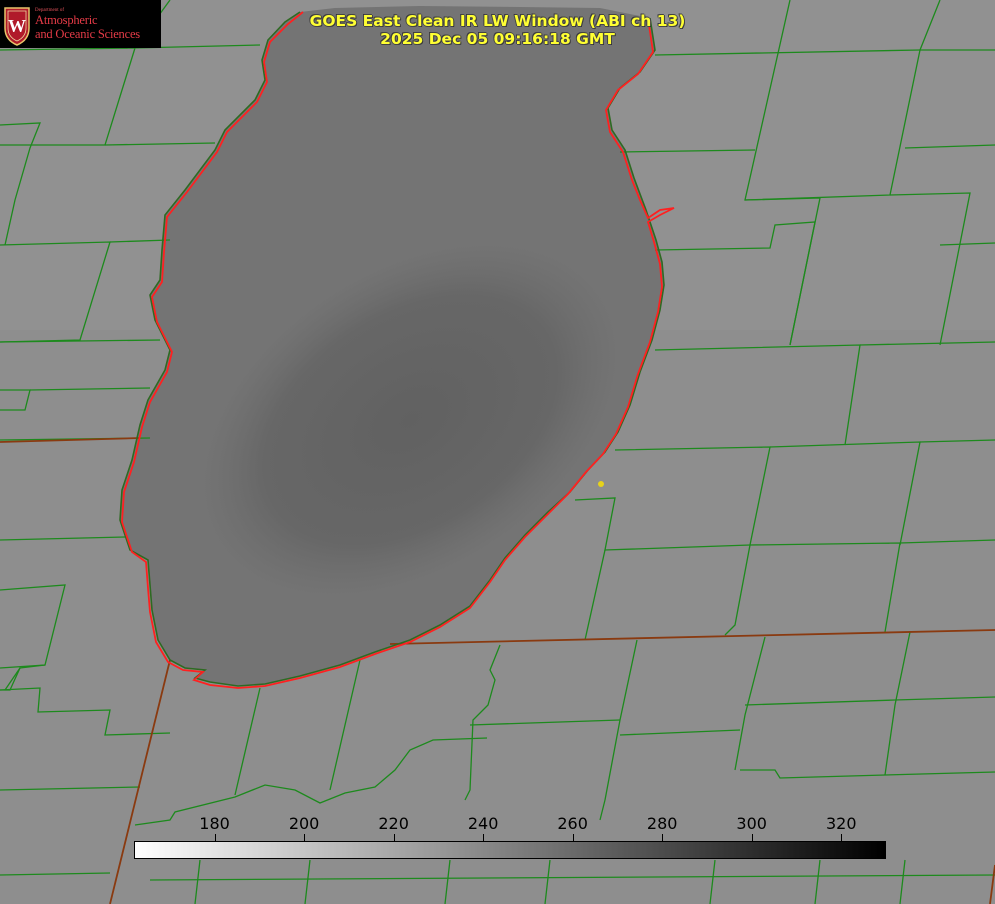 This screenshot has width=995, height=904. What do you see at coordinates (393, 823) in the screenshot?
I see `colorbar-tick-label: 220` at bounding box center [393, 823].